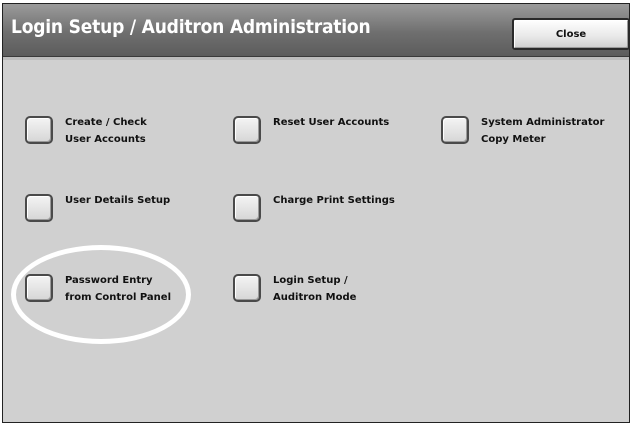 This screenshot has width=632, height=423. Describe the element at coordinates (314, 208) in the screenshot. I see `charge-print-settings-option: Charge Print Settings` at that location.